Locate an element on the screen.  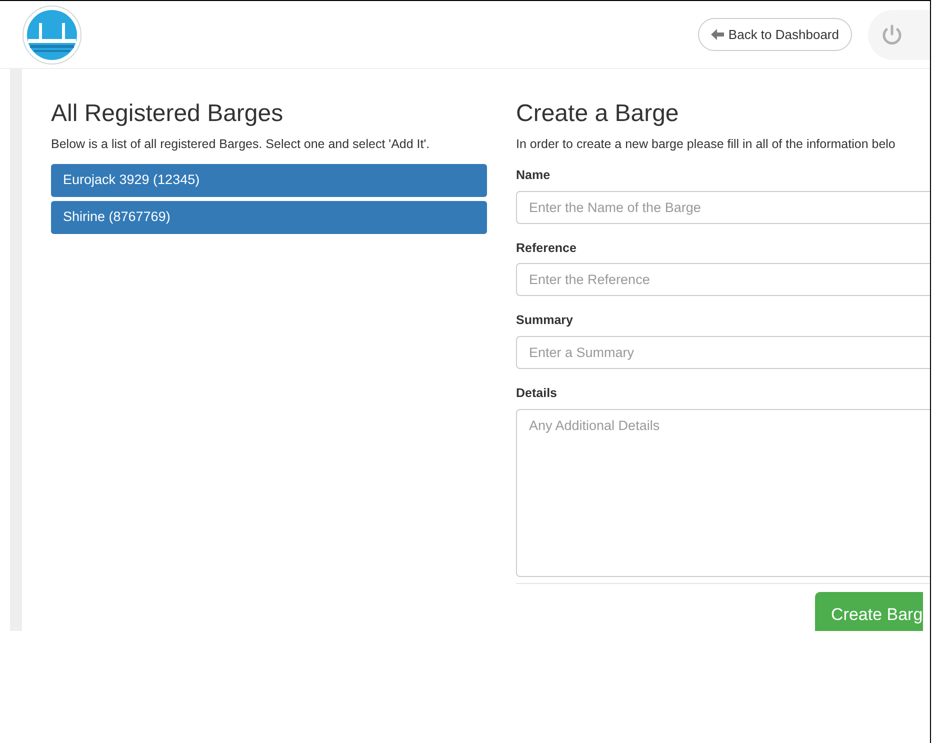
field-label: Summary is located at coordinates (545, 321).